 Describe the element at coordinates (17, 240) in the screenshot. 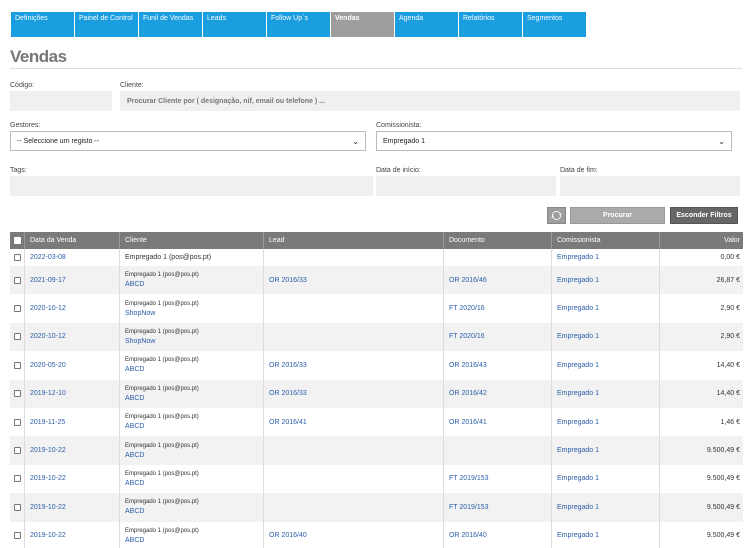

I see `select-all-checkbox` at that location.